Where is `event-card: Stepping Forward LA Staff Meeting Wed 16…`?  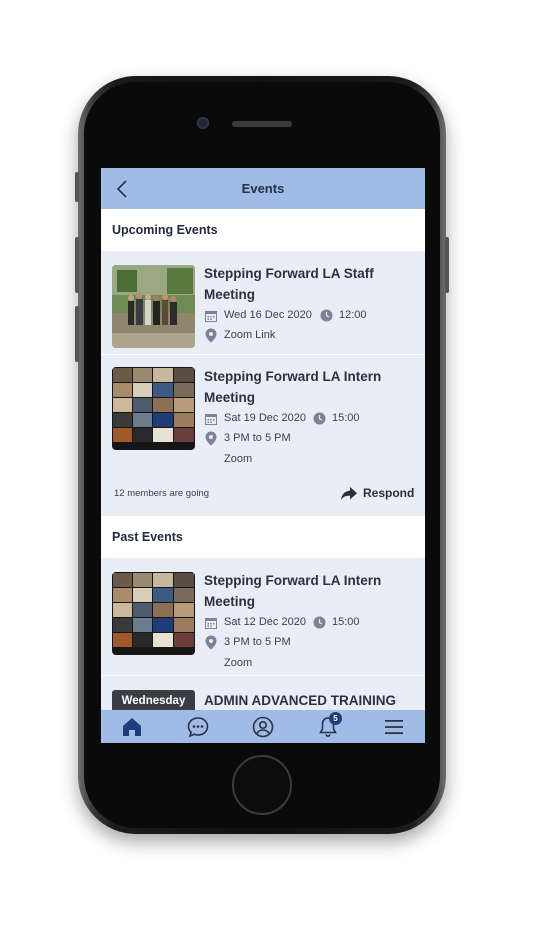
event-card: Stepping Forward LA Staff Meeting Wed 16… is located at coordinates (263, 302).